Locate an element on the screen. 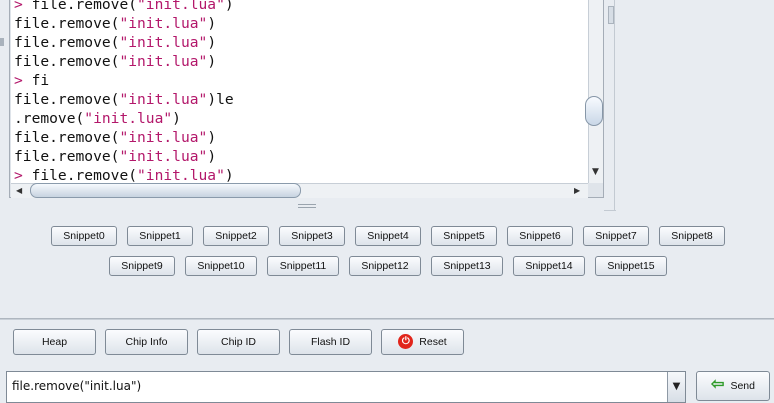 The height and width of the screenshot is (403, 774). chip-info-button: Chip Info is located at coordinates (146, 342).